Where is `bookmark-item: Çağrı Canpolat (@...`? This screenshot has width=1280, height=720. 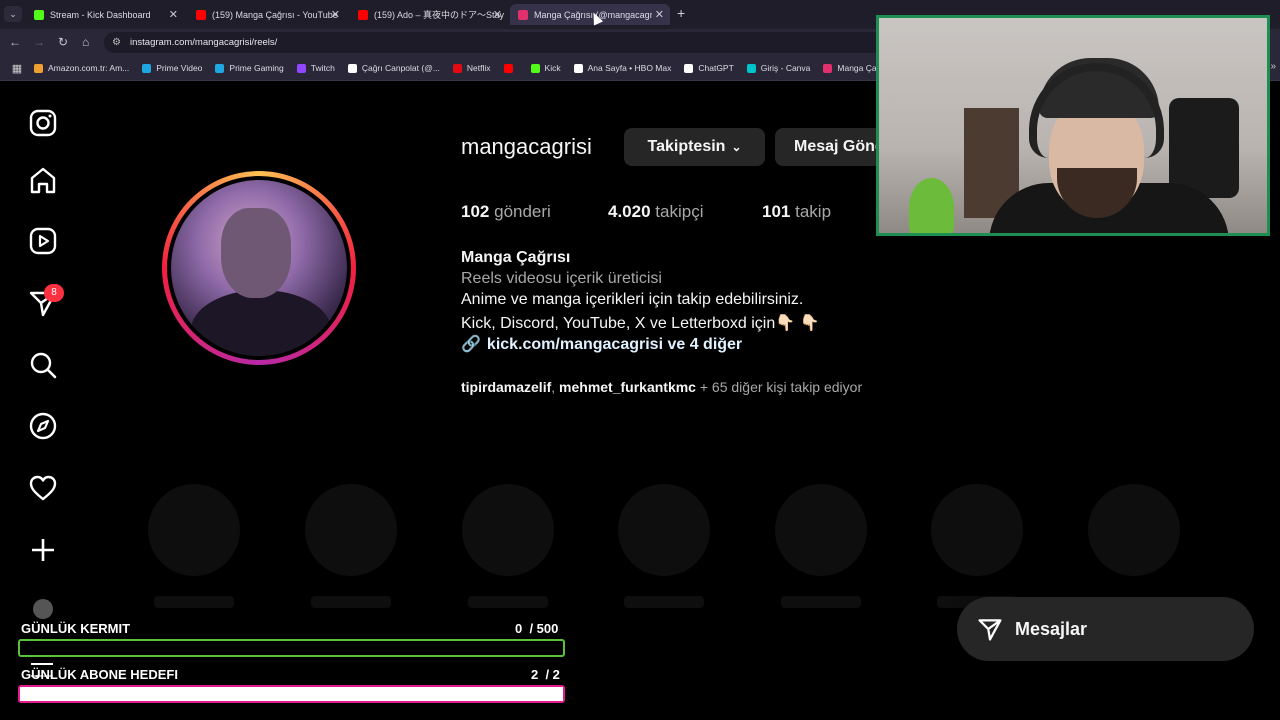
bookmark-item: Çağrı Canpolat (@... is located at coordinates (393, 68).